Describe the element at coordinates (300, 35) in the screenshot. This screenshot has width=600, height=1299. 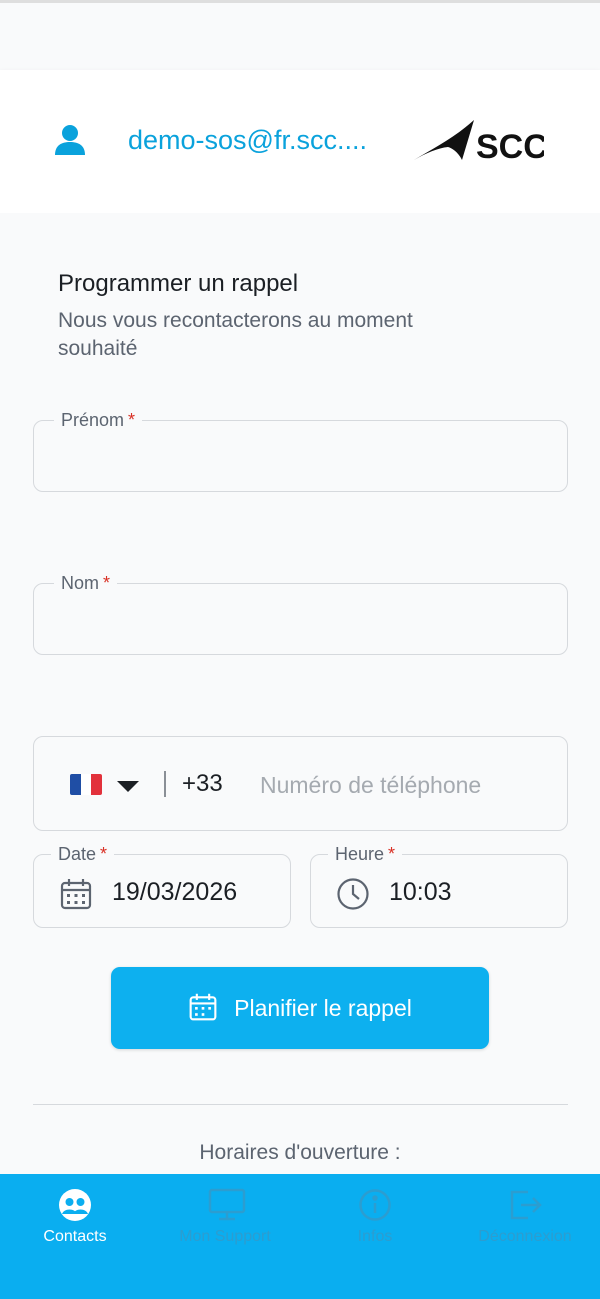
I see `status-area` at that location.